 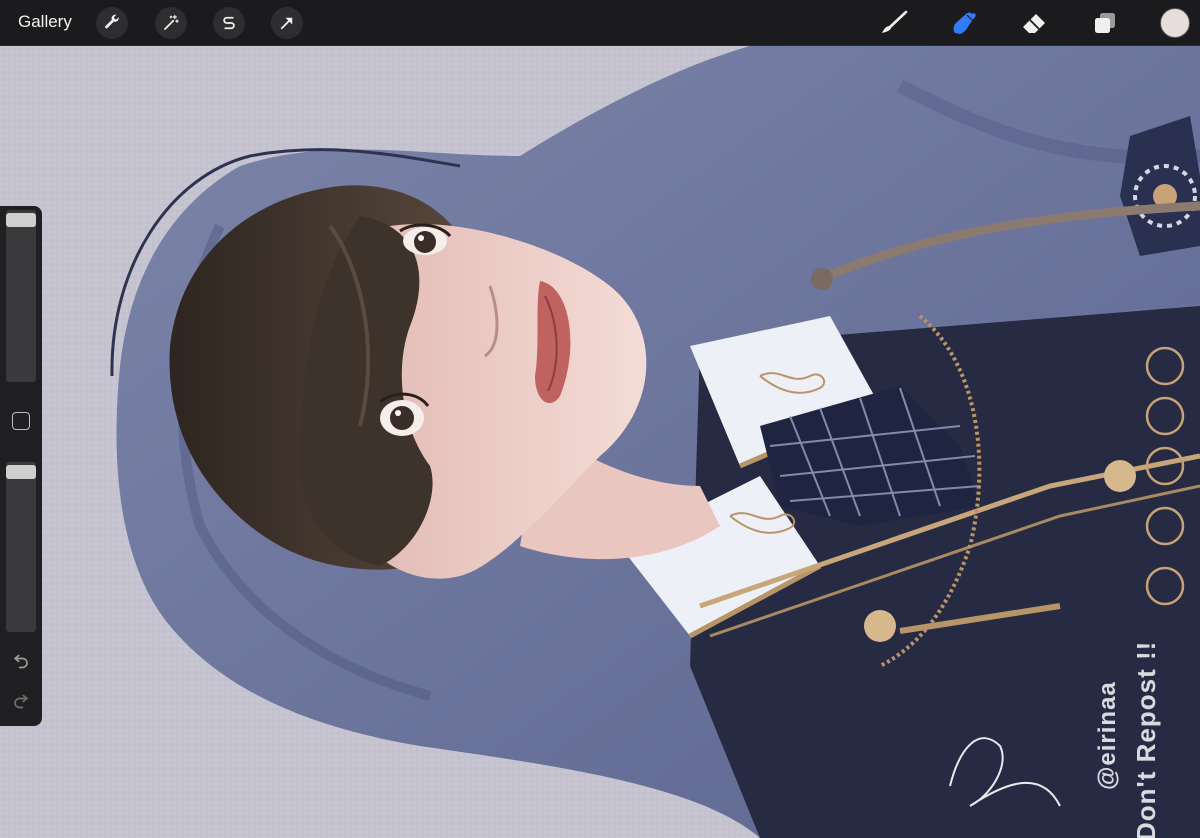 I want to click on magic-wand-icon, so click(x=171, y=23).